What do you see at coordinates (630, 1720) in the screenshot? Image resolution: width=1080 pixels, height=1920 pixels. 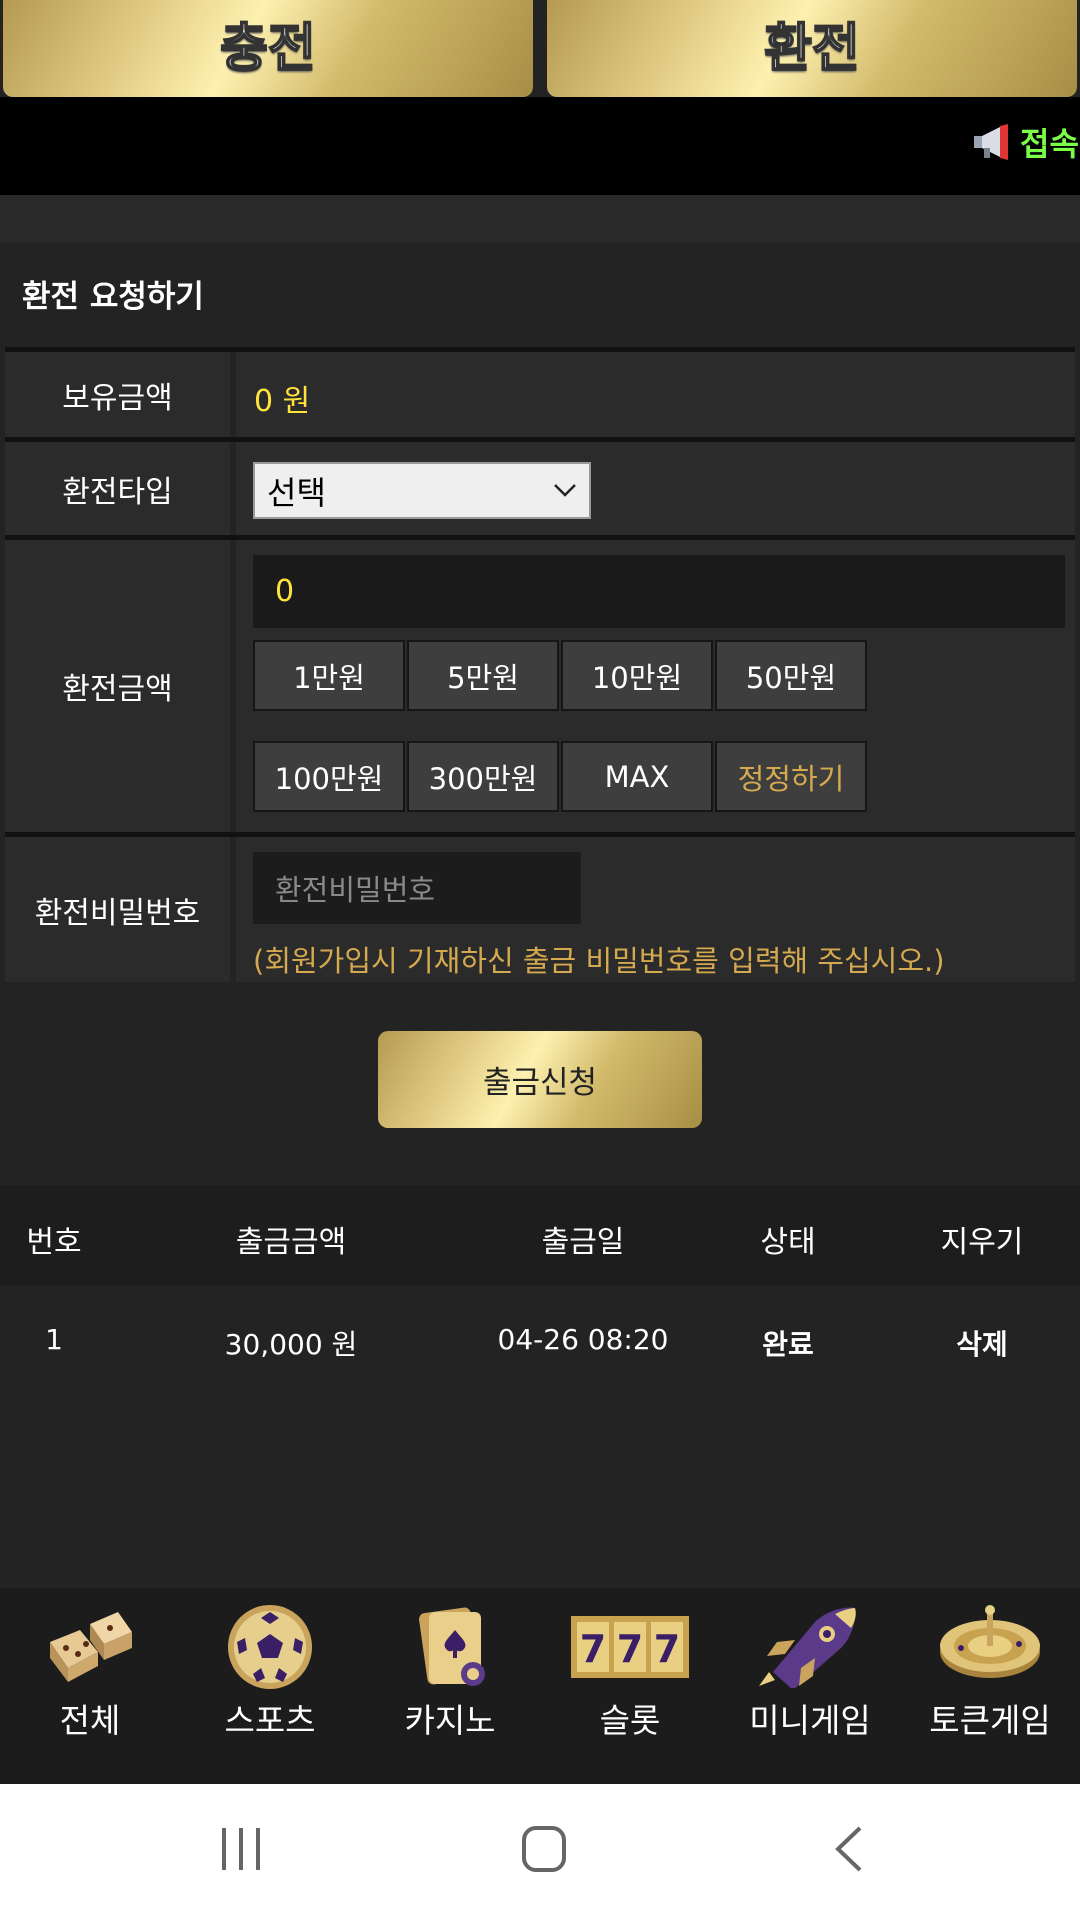 I see `nav-slot-label: 슬롯` at bounding box center [630, 1720].